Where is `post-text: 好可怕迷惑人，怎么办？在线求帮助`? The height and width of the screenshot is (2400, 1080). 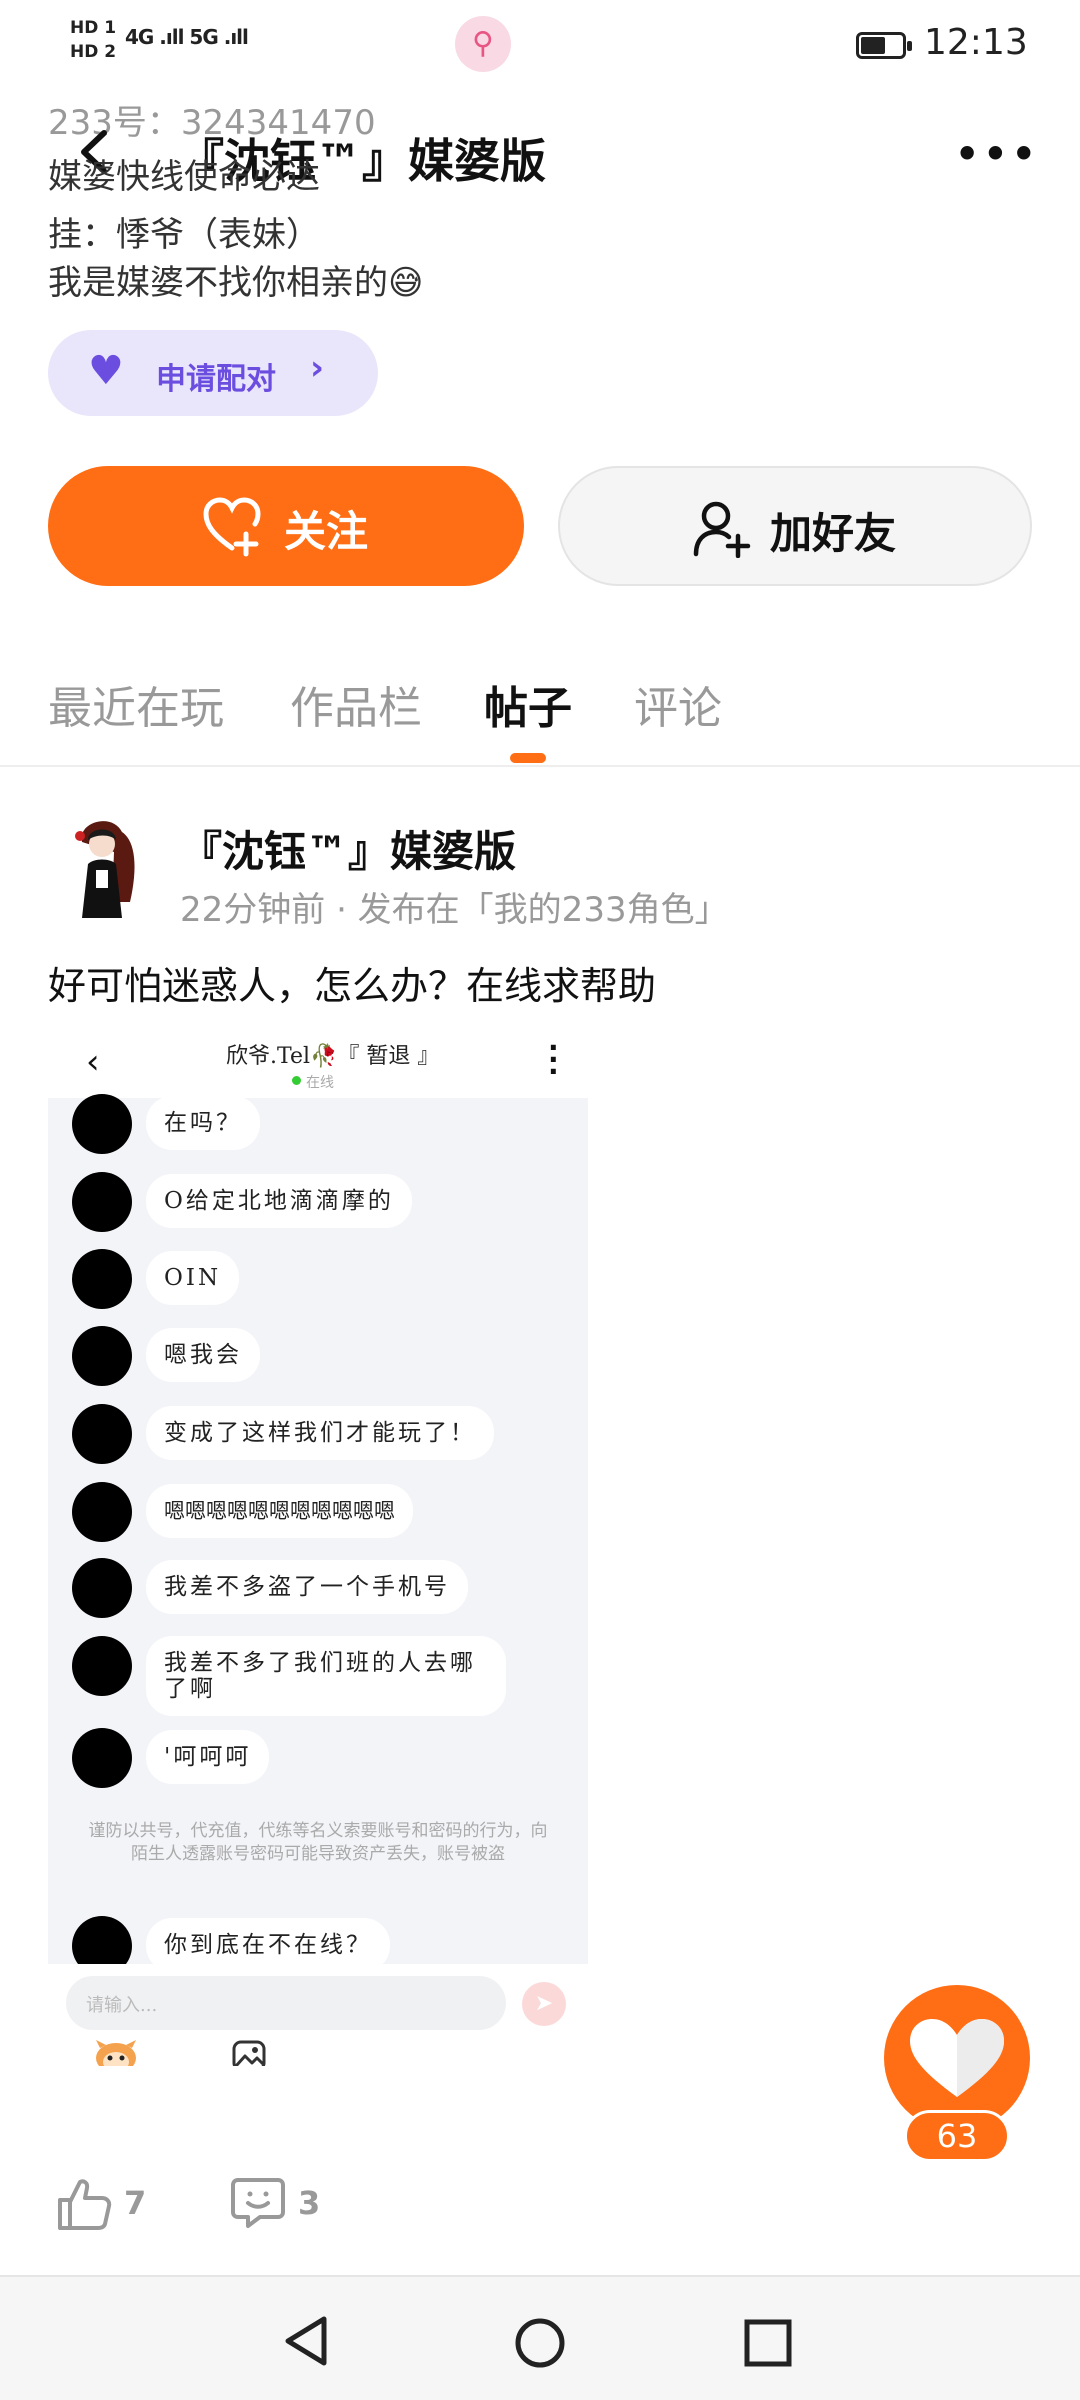
post-text: 好可怕迷惑人，怎么办？在线求帮助 is located at coordinates (352, 986).